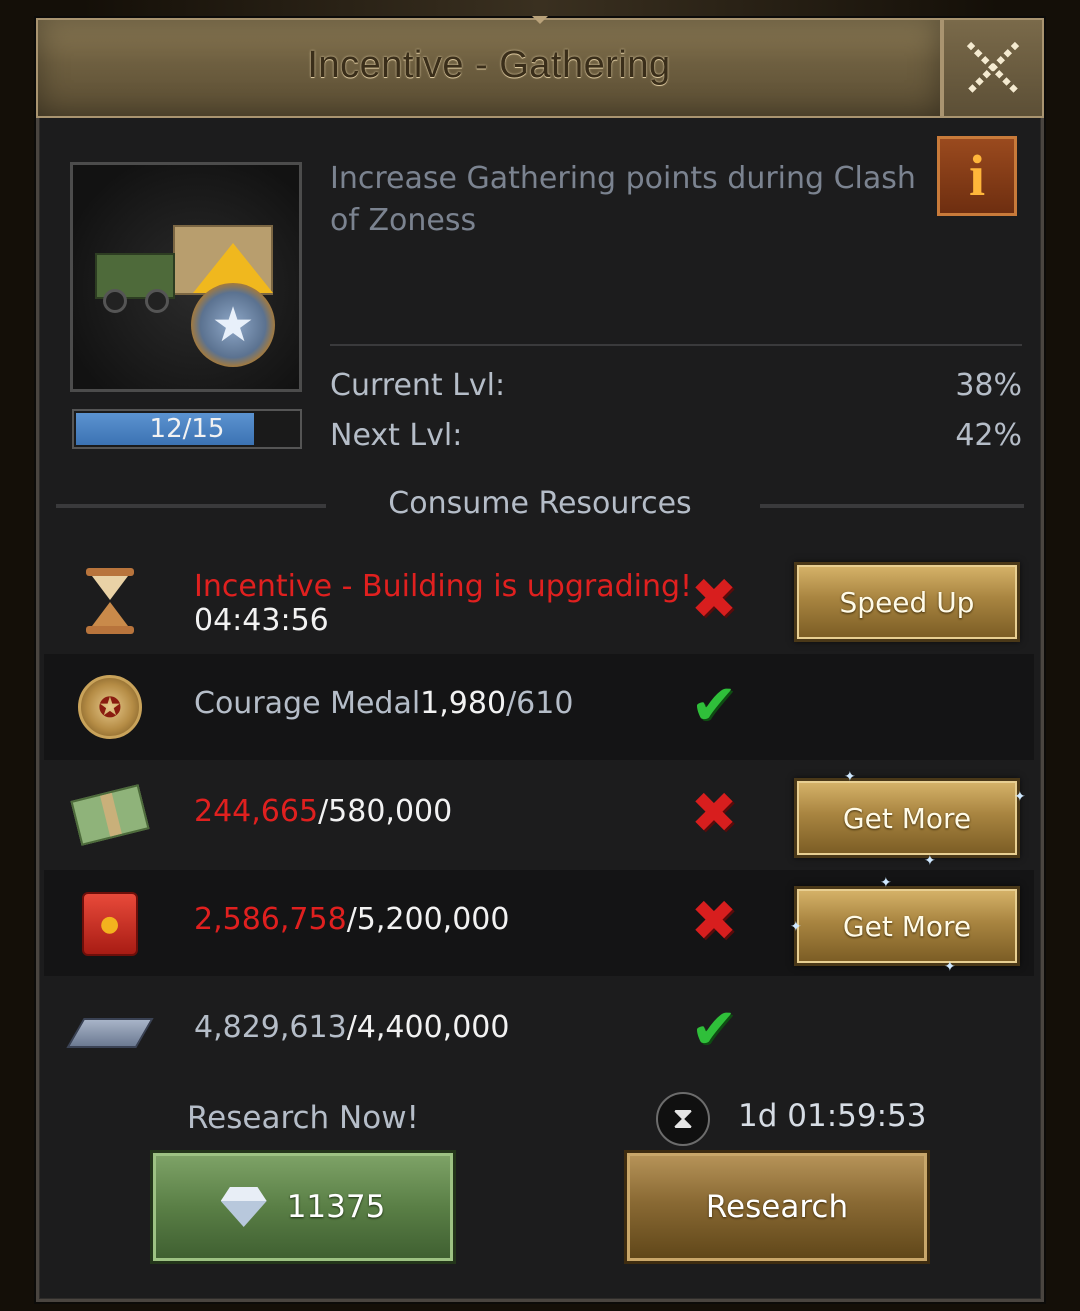 The width and height of the screenshot is (1080, 1311). What do you see at coordinates (489, 65) in the screenshot?
I see `window-title: Incentive - Gathering` at bounding box center [489, 65].